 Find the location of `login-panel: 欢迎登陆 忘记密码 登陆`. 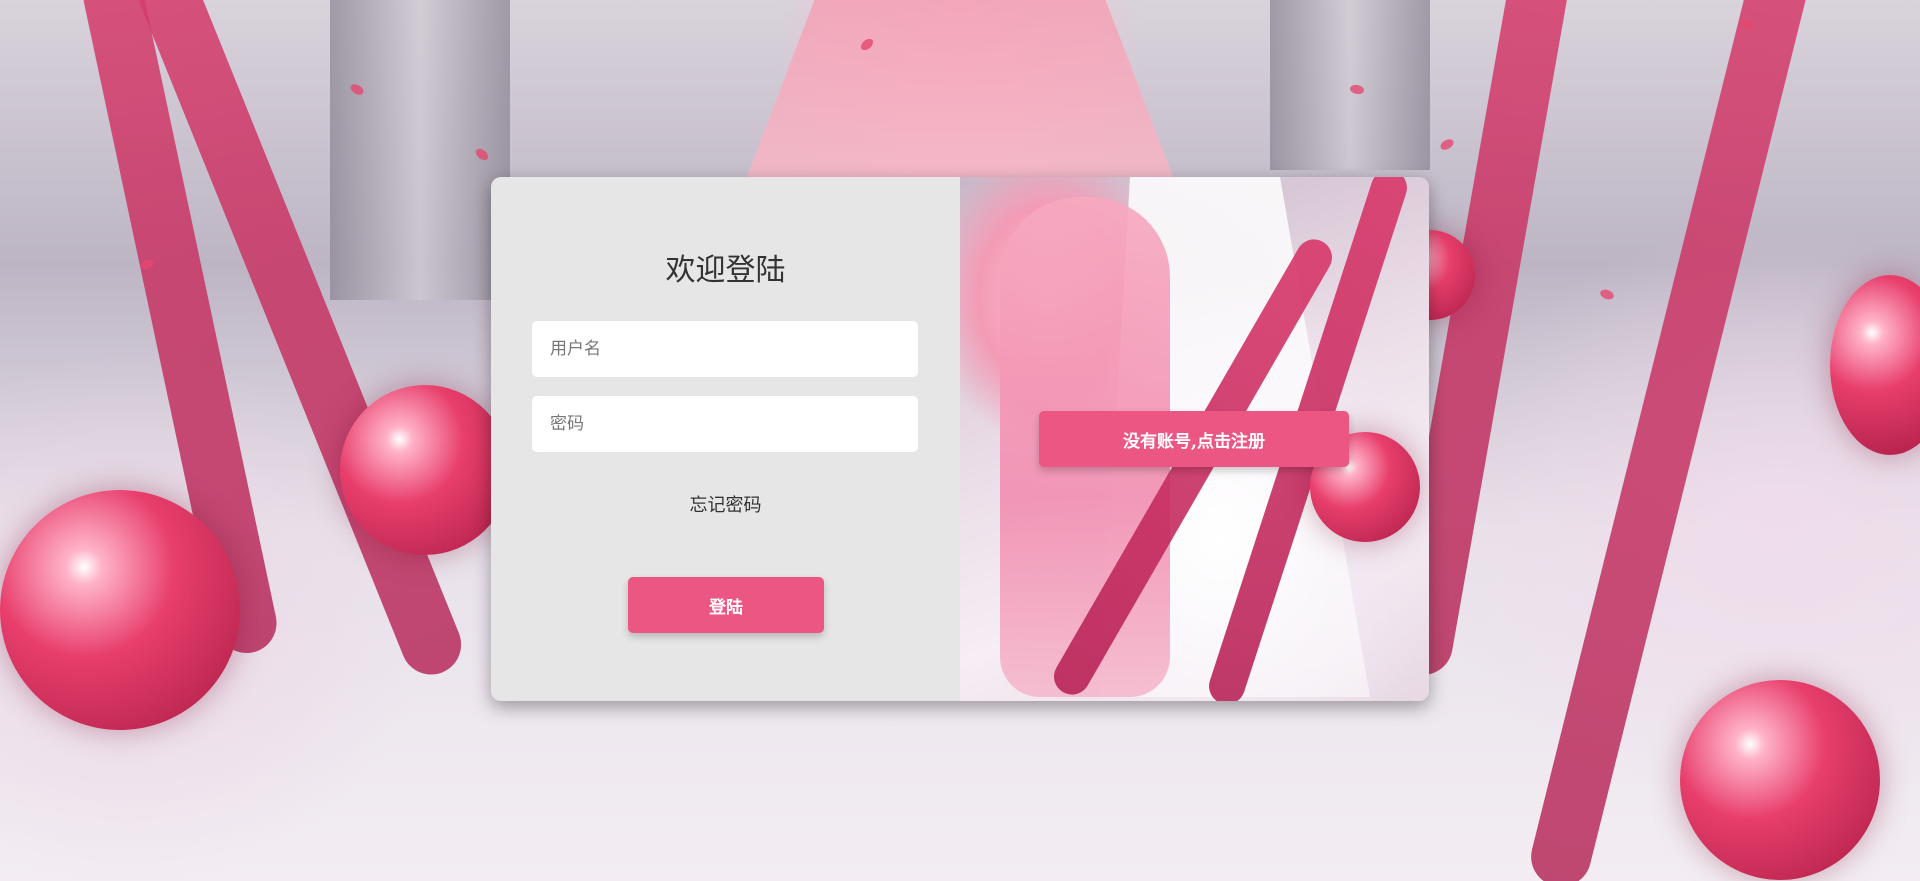

login-panel: 欢迎登陆 忘记密码 登陆 is located at coordinates (725, 439).